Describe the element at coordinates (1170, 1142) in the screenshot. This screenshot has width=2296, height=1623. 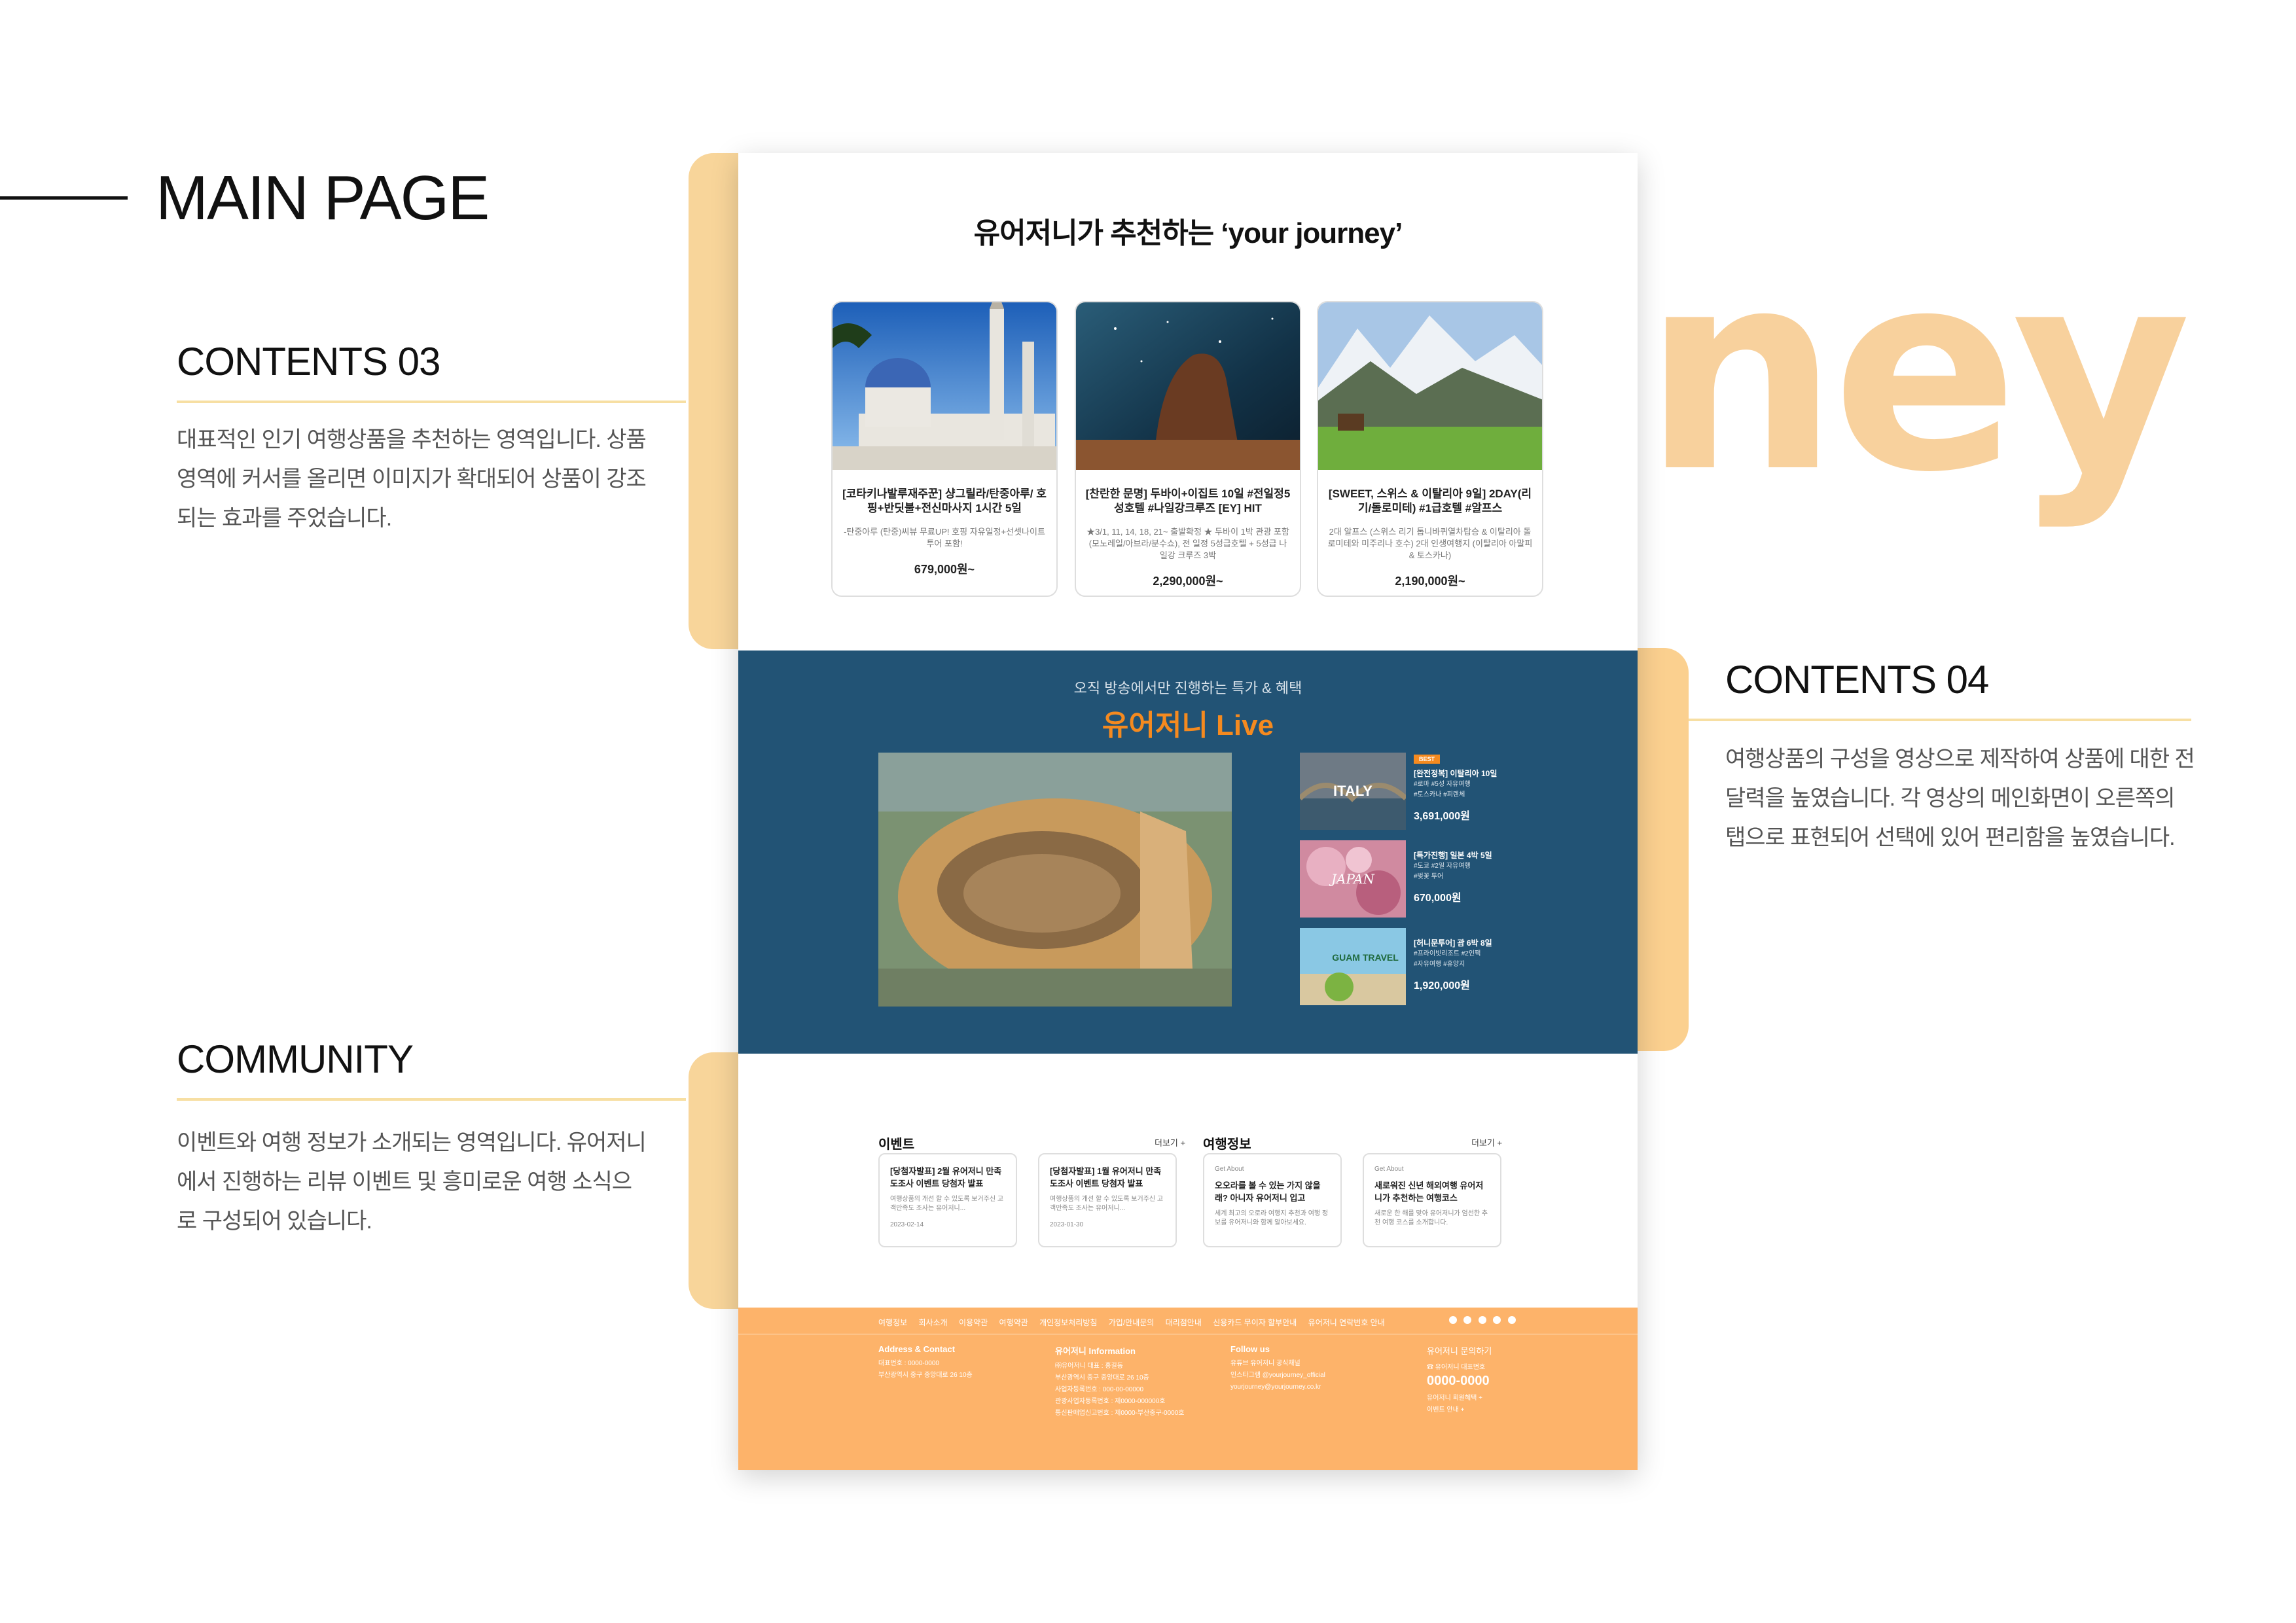
I see `event-more-link: 더보기 +` at that location.